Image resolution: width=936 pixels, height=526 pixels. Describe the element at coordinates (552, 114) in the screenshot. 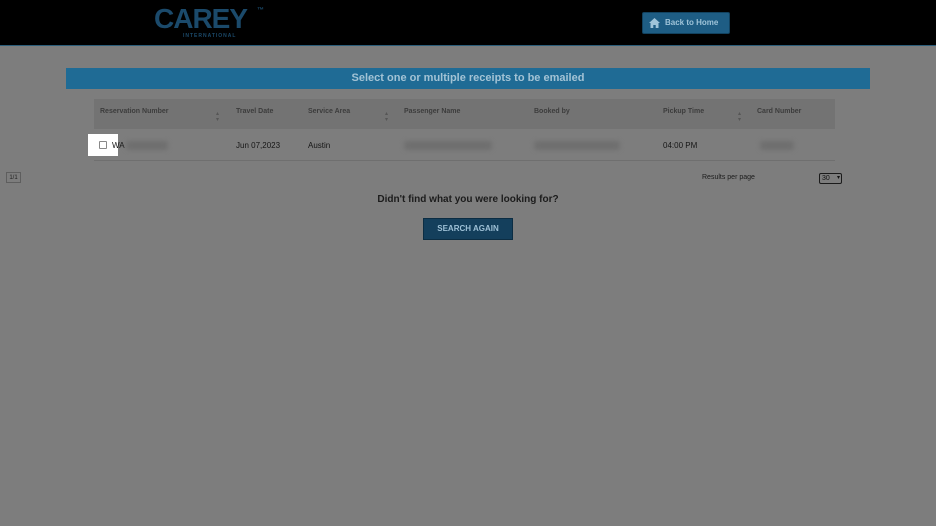

I see `column-header-booked-by: Booked by` at that location.